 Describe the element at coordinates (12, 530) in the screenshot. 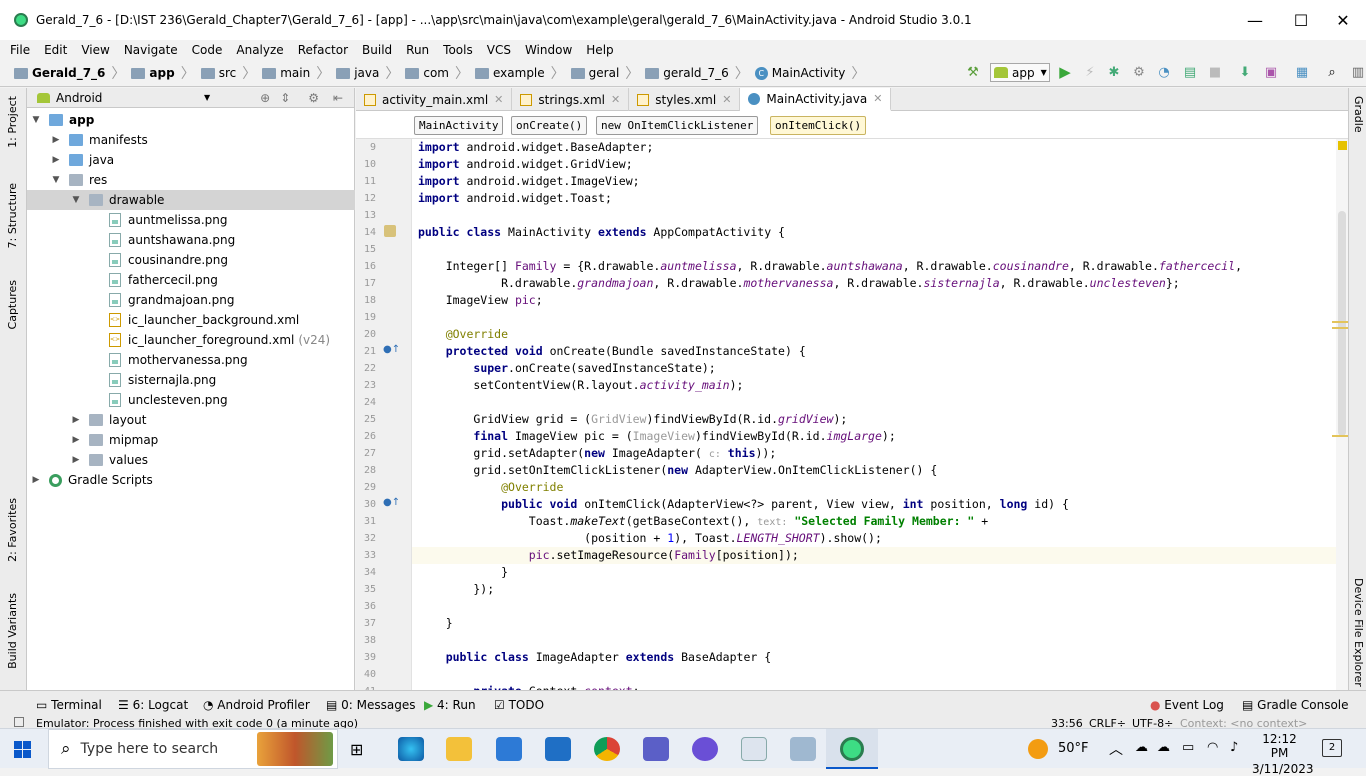

I see `tab-favorites: 2: Favorites` at that location.